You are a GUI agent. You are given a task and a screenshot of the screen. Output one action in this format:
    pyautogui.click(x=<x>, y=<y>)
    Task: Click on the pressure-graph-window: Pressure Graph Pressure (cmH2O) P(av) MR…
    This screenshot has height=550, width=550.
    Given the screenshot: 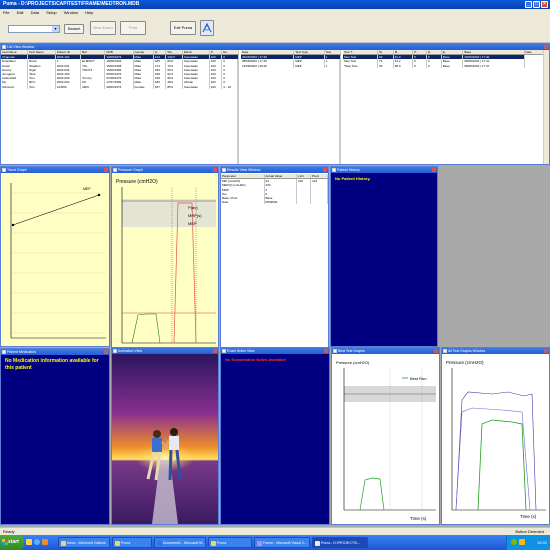 What is the action you would take?
    pyautogui.click(x=165, y=270)
    